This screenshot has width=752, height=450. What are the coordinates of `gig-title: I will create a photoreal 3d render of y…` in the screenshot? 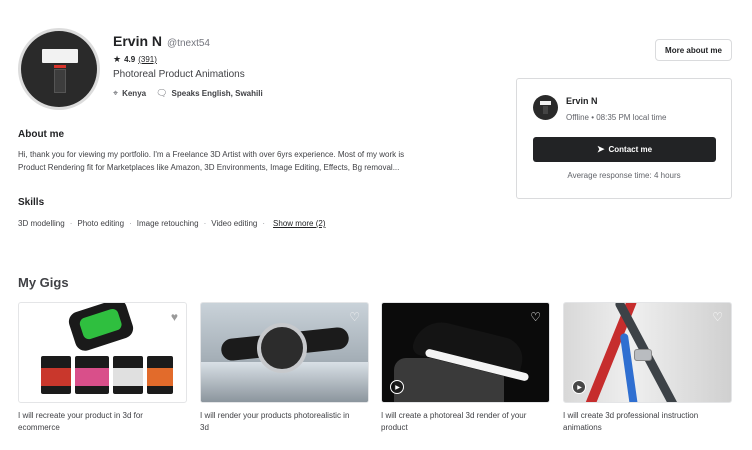 It's located at (461, 422).